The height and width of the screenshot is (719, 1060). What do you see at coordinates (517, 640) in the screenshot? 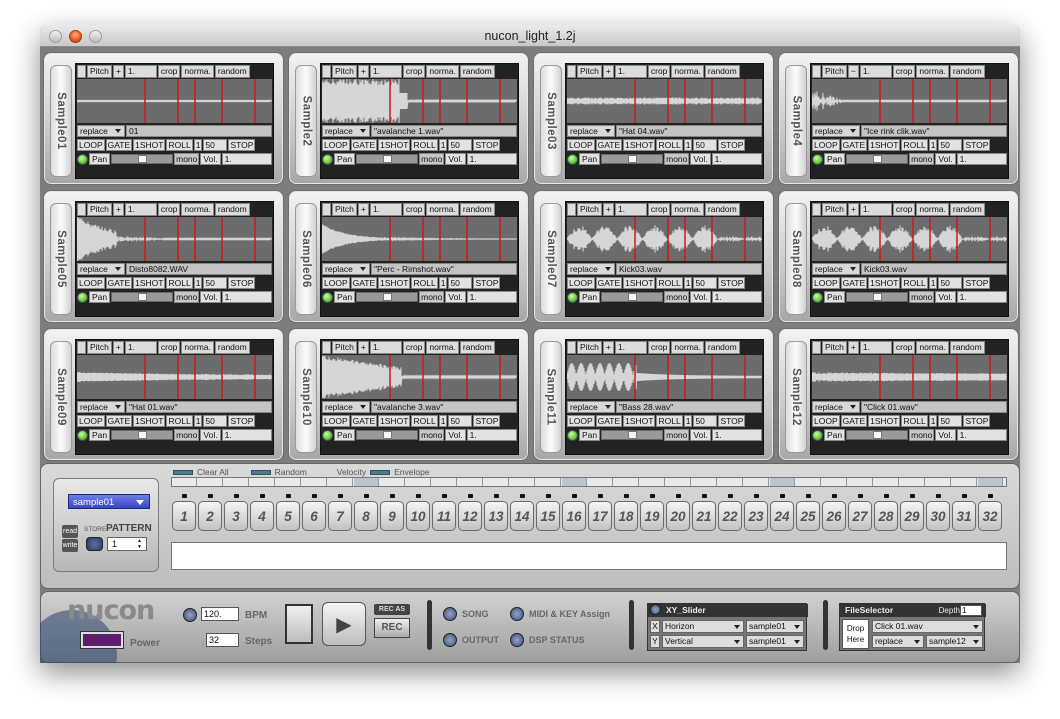
I see `dsp-status-button` at bounding box center [517, 640].